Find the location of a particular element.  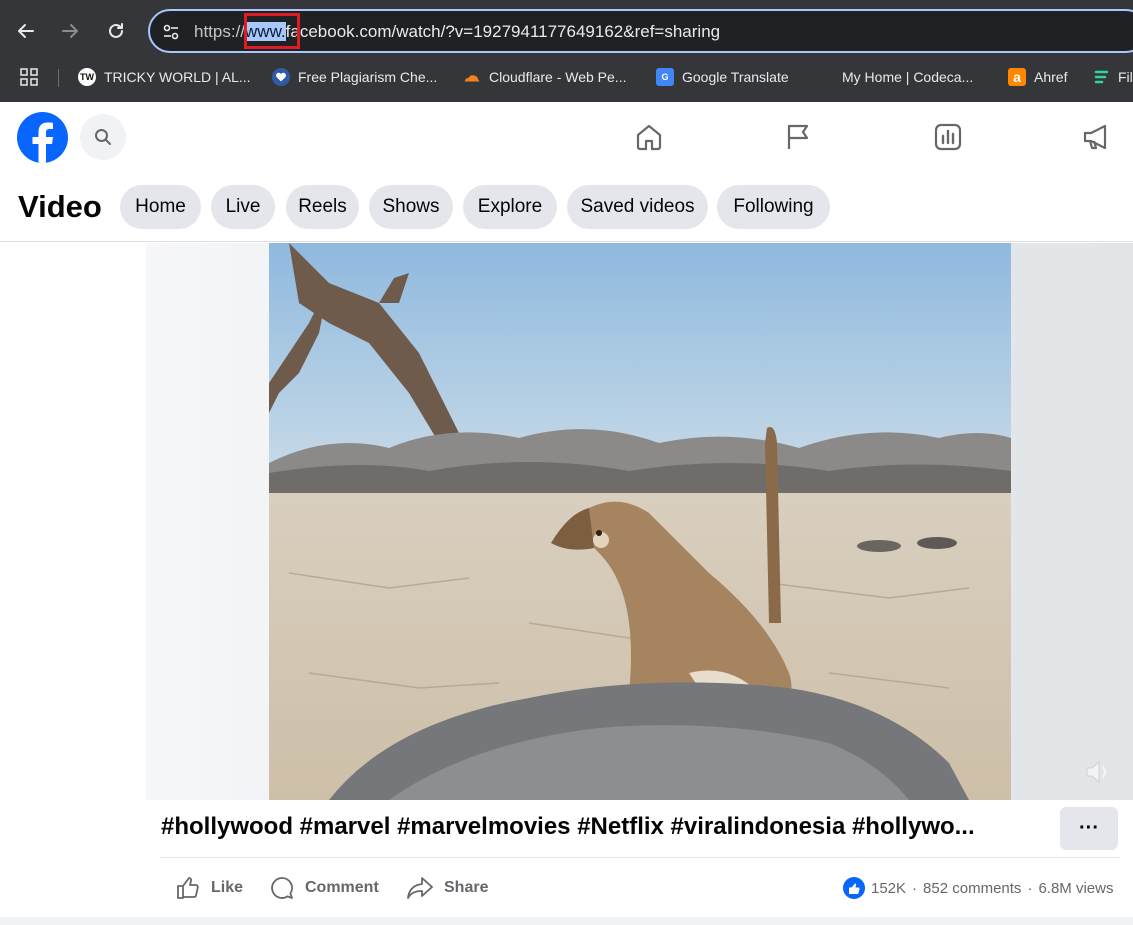

more-options-button: ··· is located at coordinates (1089, 828).